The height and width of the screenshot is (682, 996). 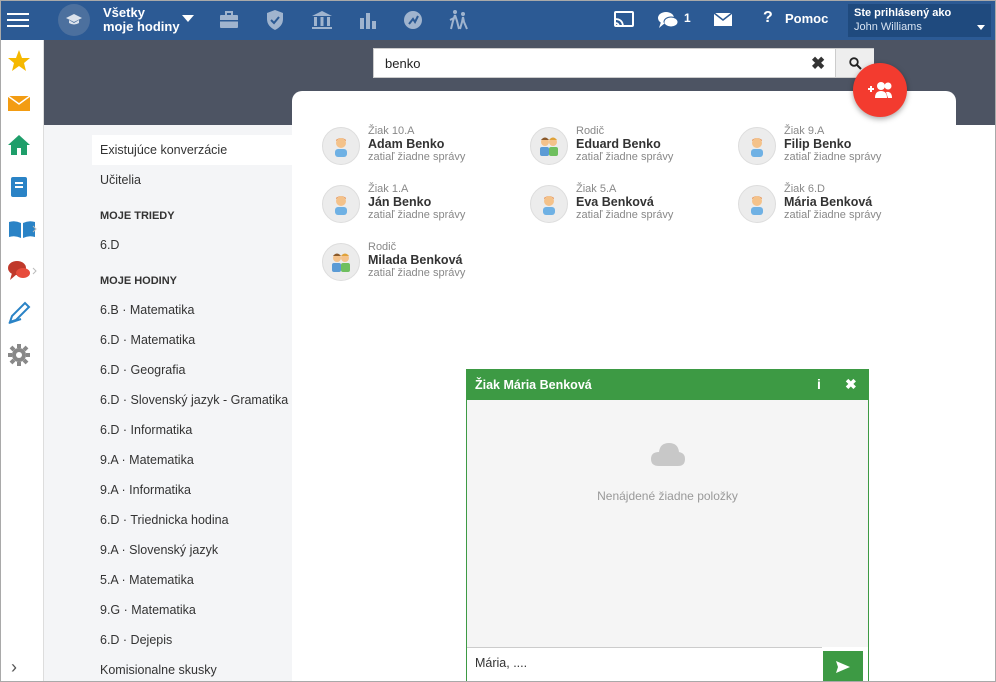 I want to click on section-heading-classes: MOJE TRIEDY, so click(x=137, y=216).